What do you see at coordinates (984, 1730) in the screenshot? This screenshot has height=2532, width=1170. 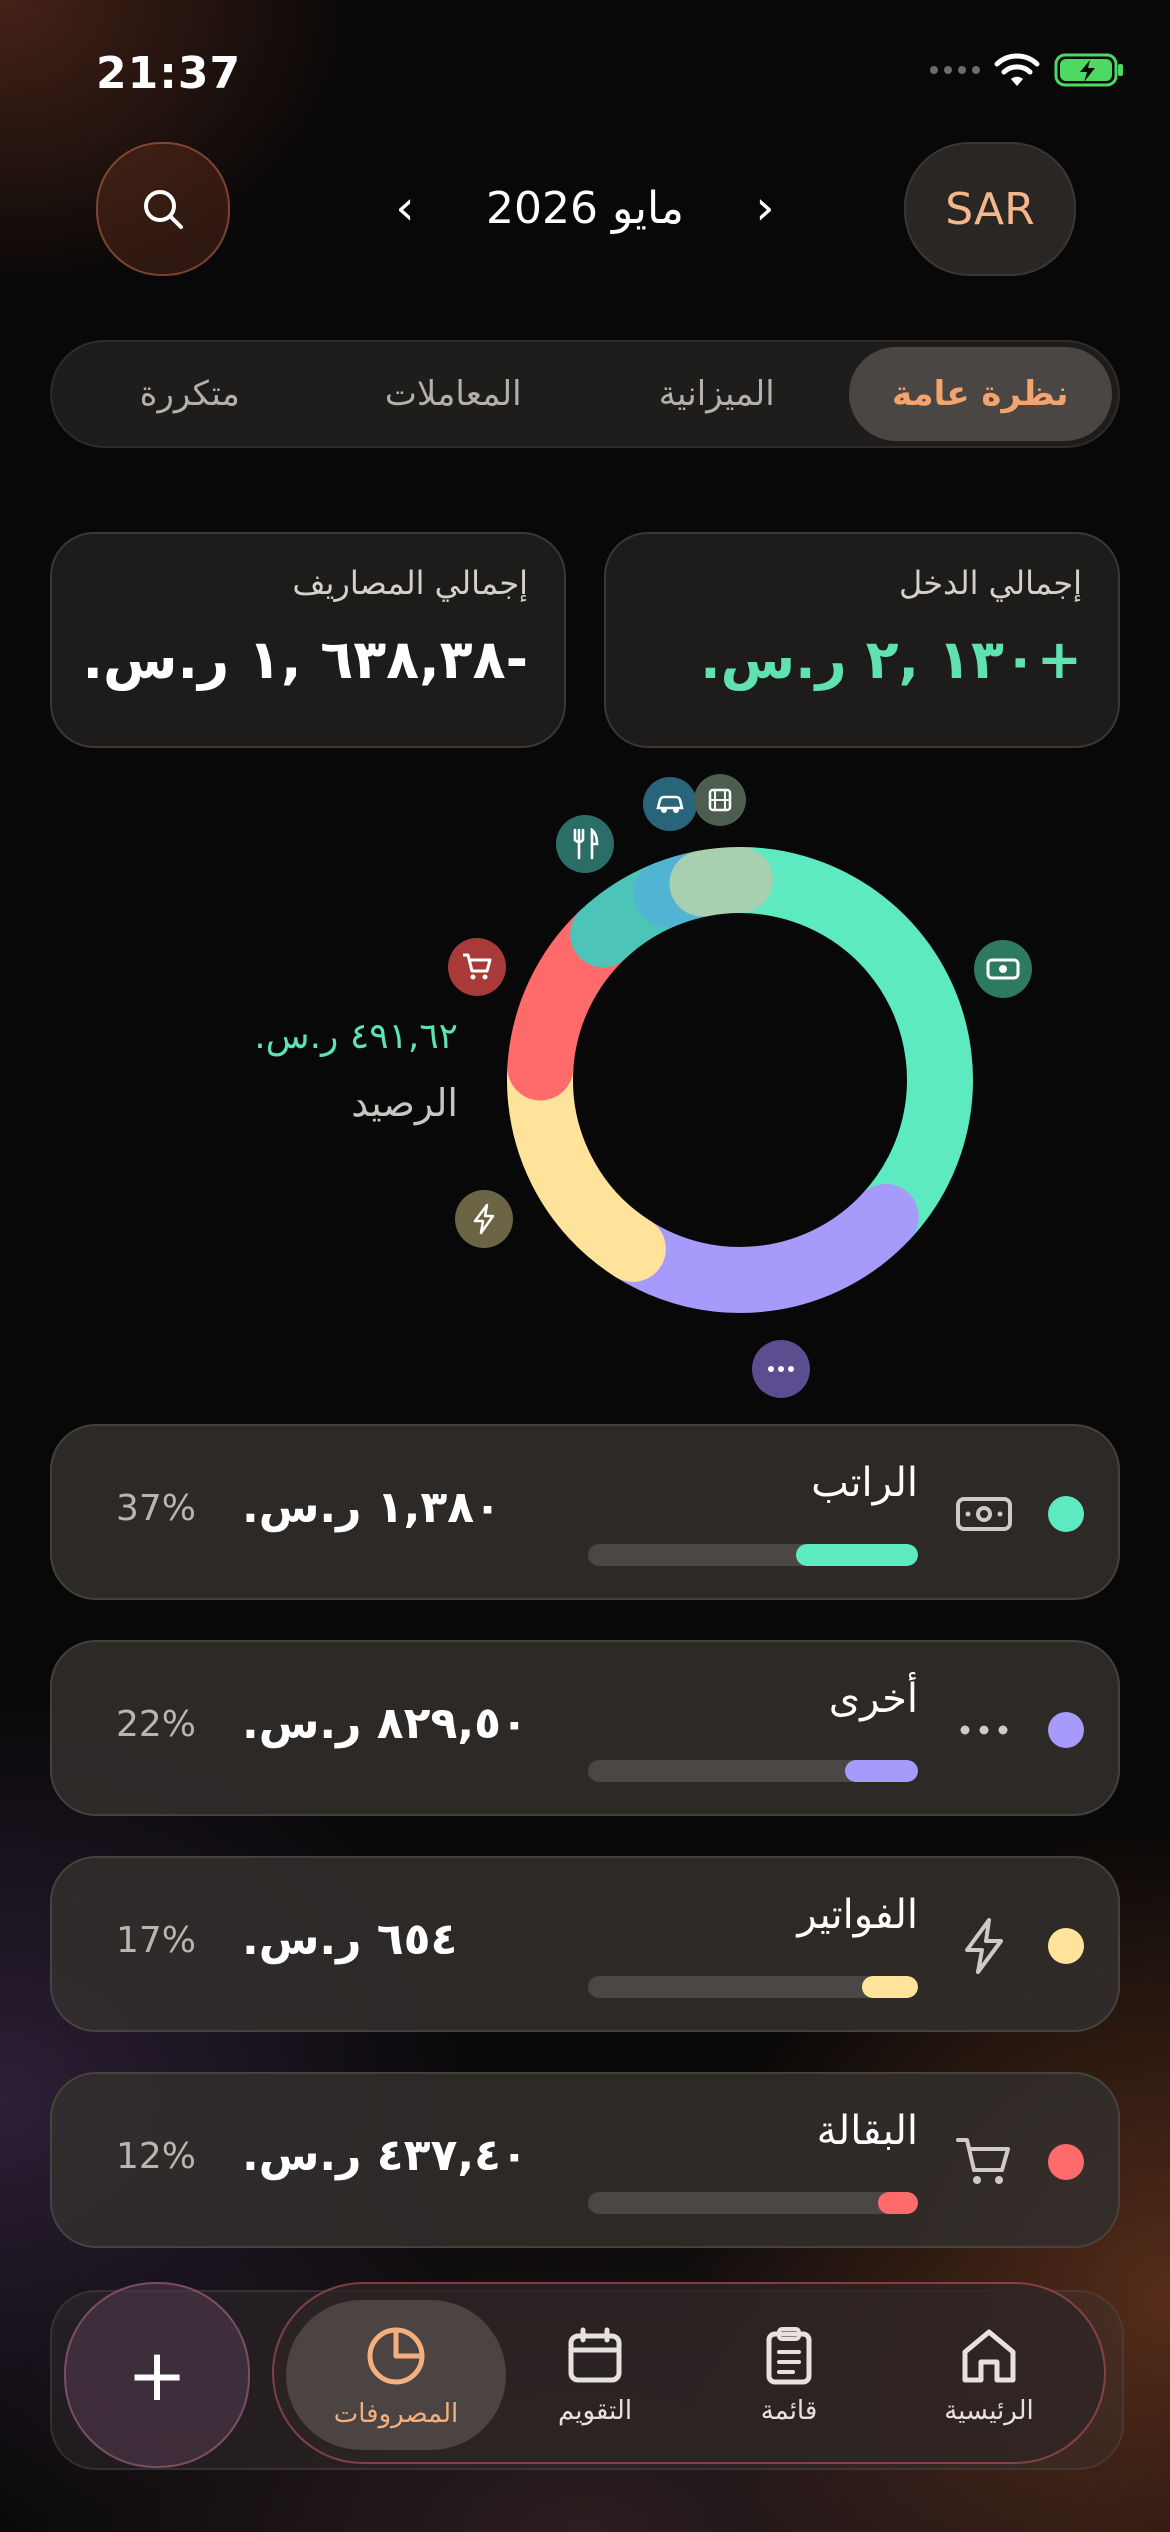 I see `more-icon` at bounding box center [984, 1730].